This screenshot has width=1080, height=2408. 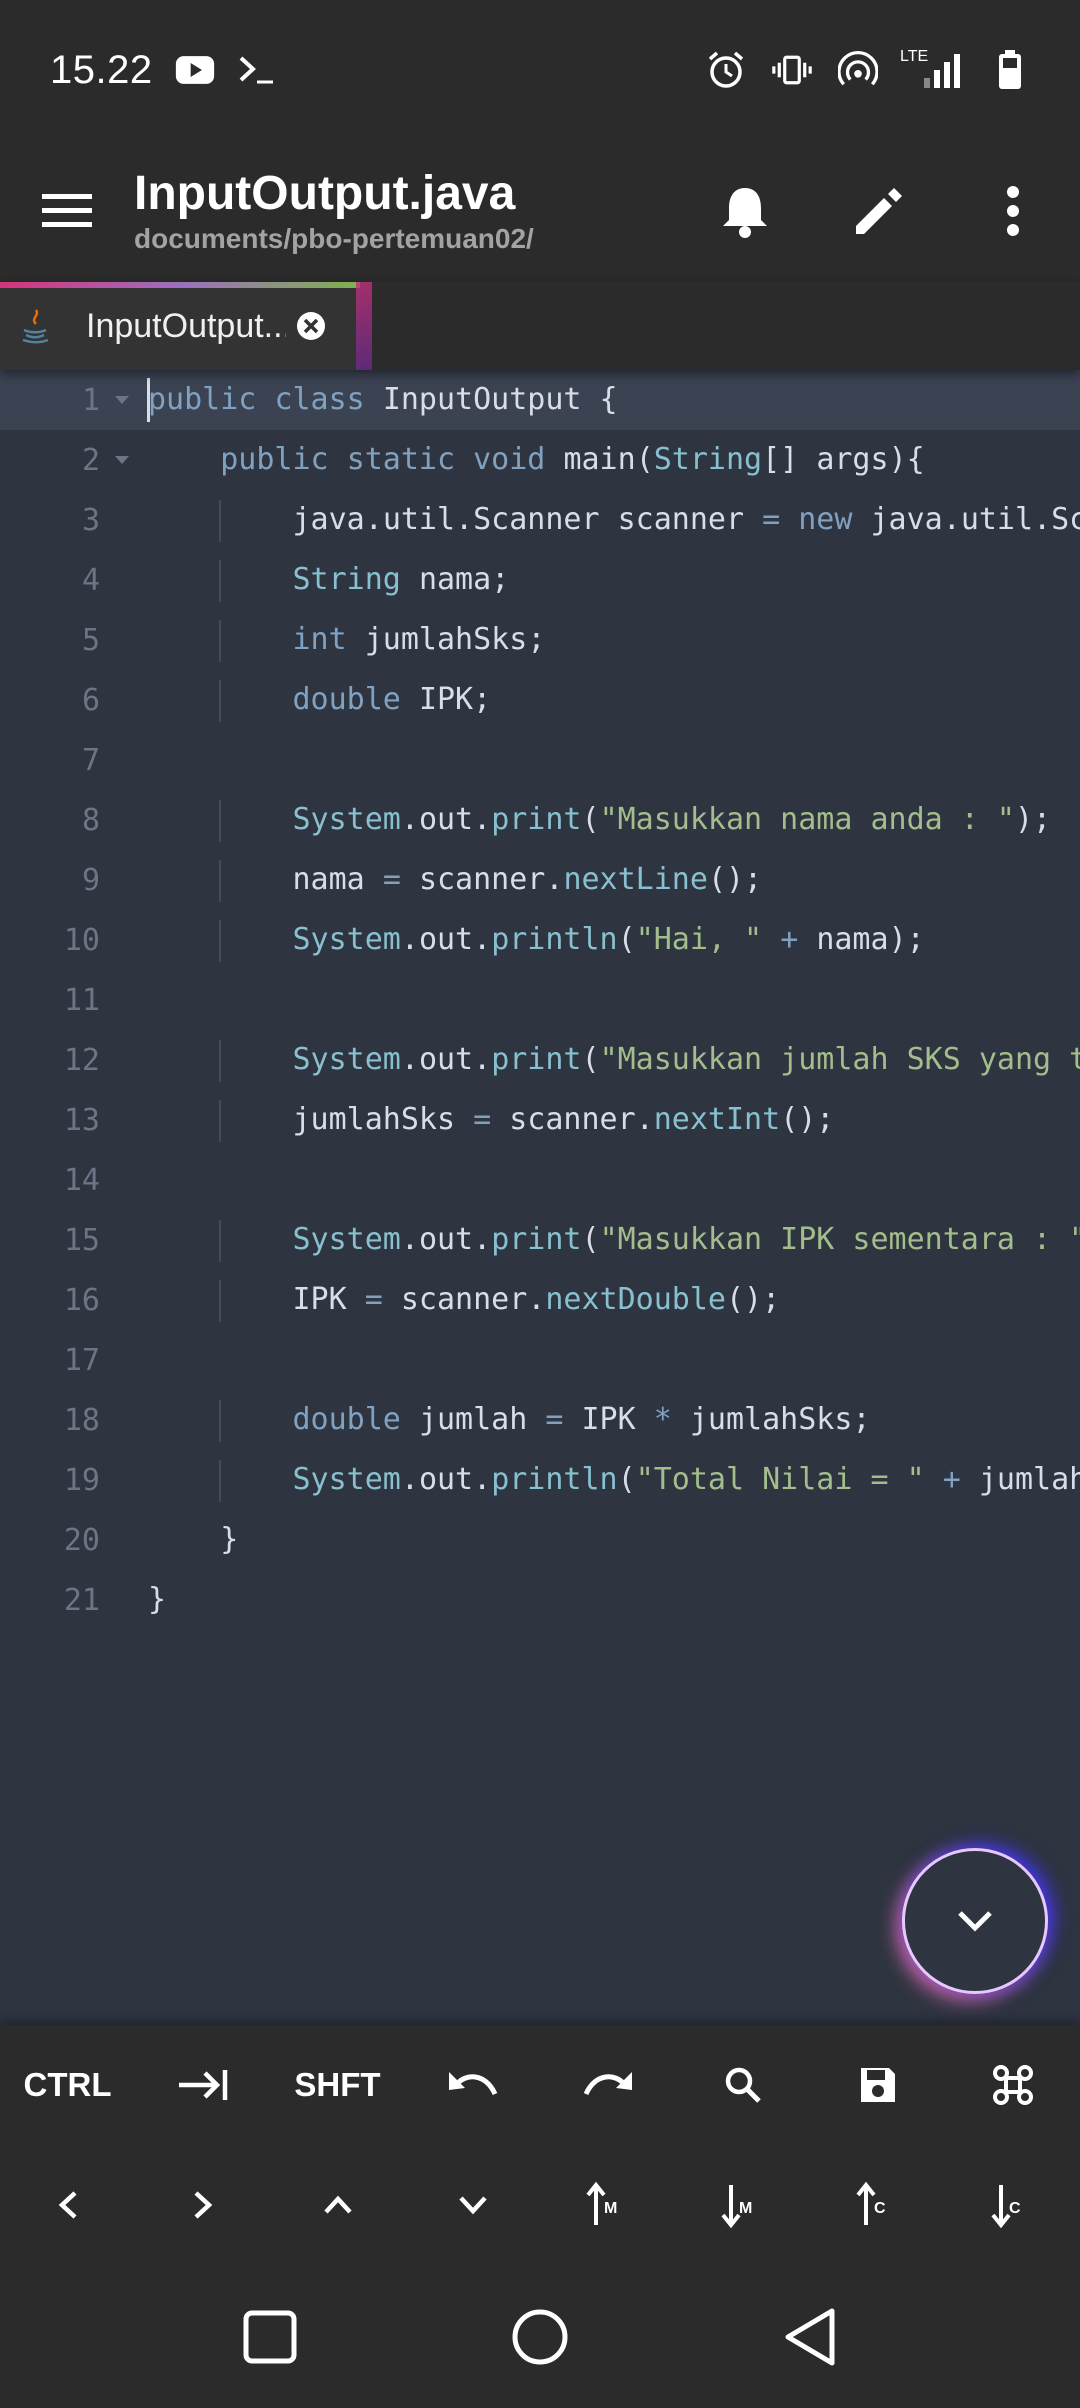 What do you see at coordinates (337, 2205) in the screenshot?
I see `arrow-up-key` at bounding box center [337, 2205].